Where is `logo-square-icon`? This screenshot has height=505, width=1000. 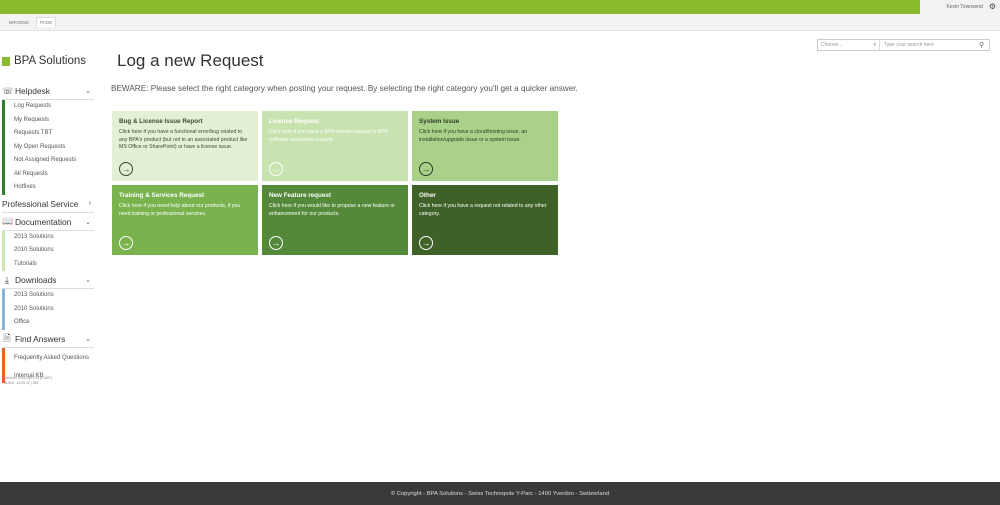
logo-square-icon is located at coordinates (6, 61).